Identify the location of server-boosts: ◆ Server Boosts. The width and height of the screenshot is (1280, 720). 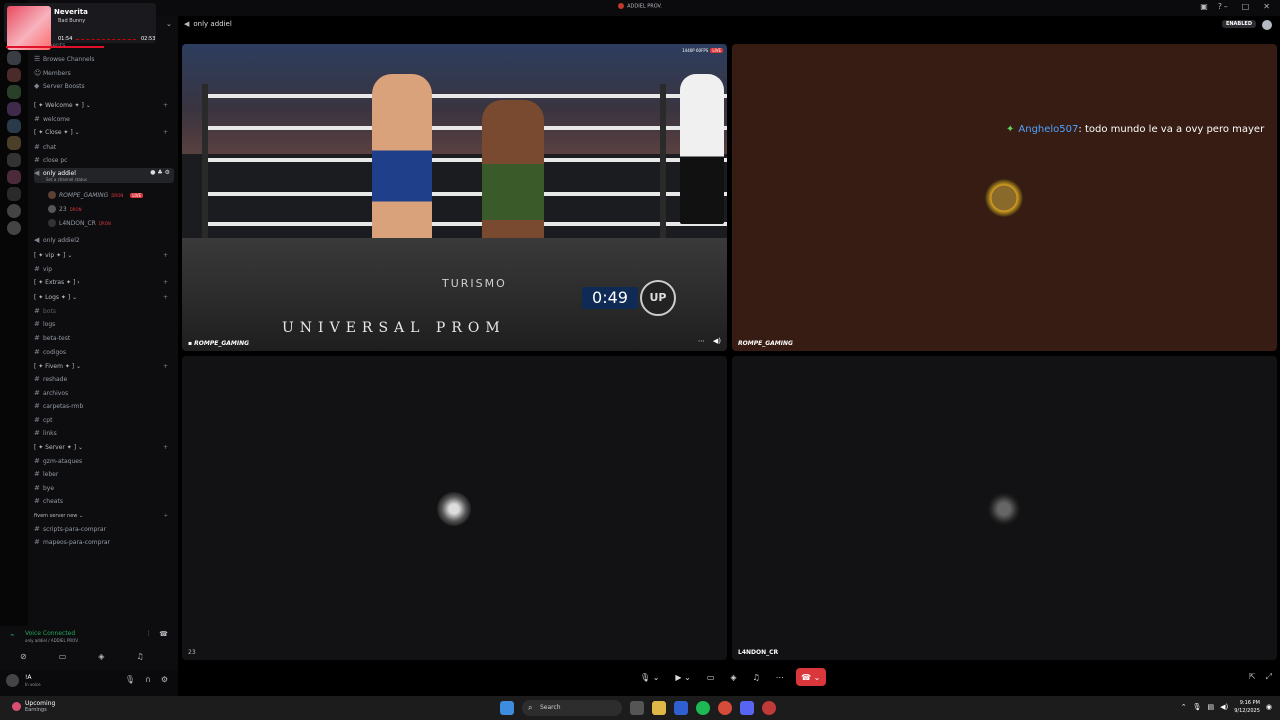
(104, 86).